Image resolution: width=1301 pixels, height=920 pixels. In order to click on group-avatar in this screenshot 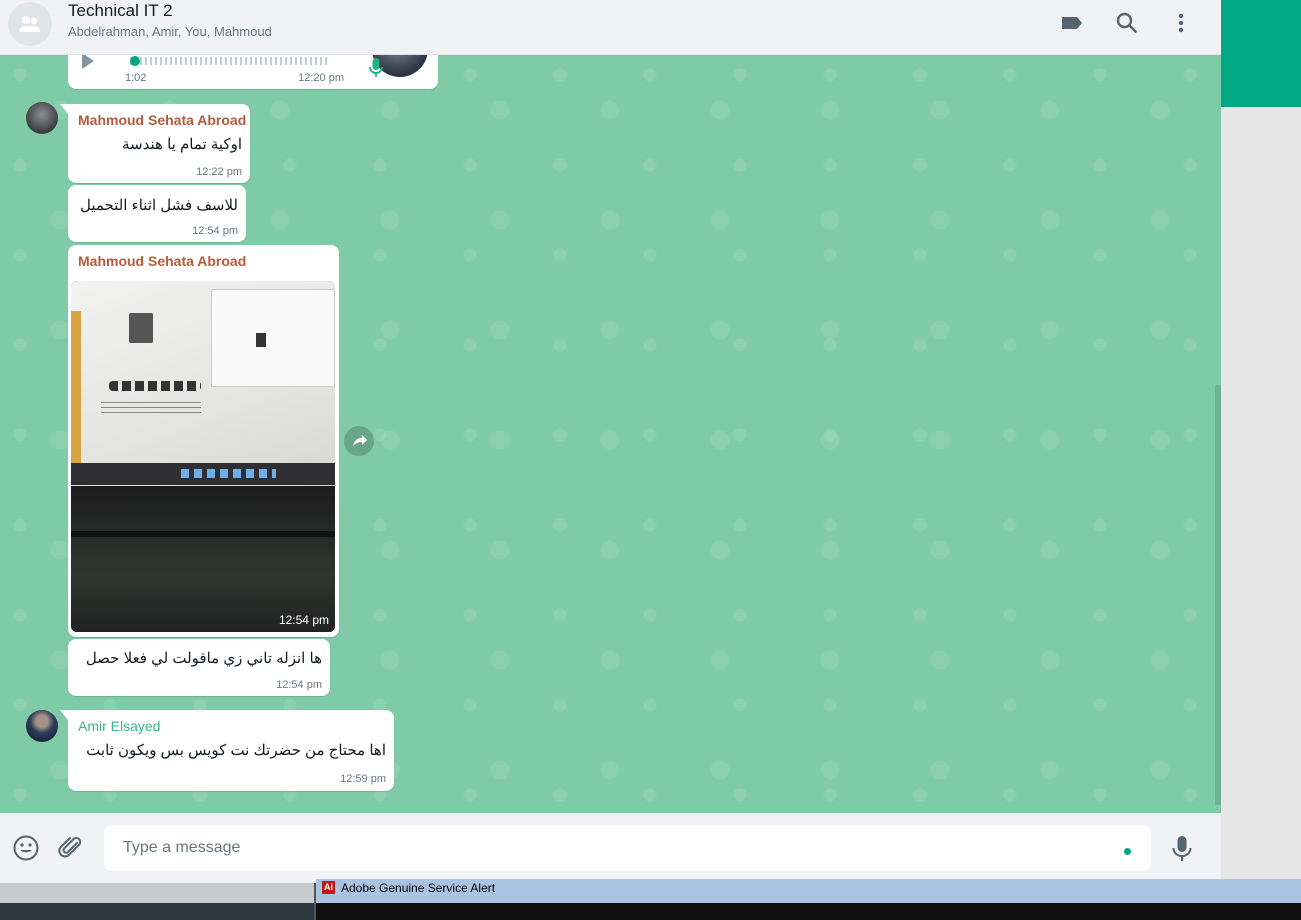, I will do `click(30, 24)`.